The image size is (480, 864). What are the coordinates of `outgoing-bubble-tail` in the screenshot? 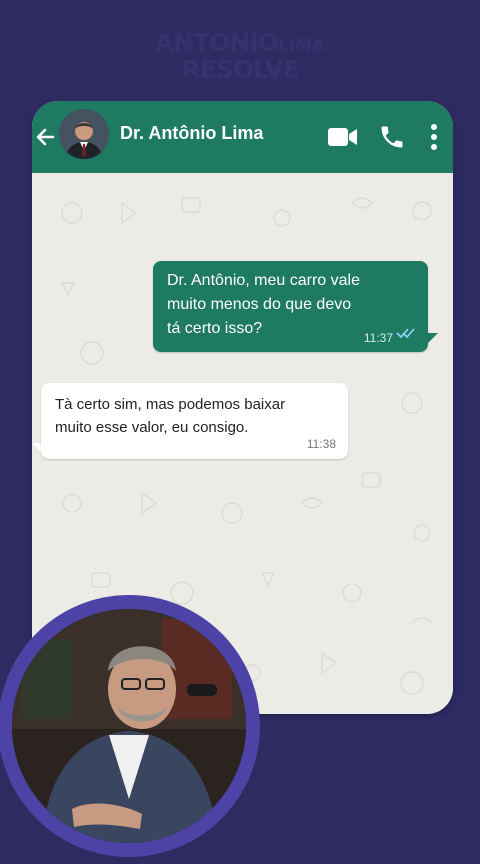 It's located at (433, 338).